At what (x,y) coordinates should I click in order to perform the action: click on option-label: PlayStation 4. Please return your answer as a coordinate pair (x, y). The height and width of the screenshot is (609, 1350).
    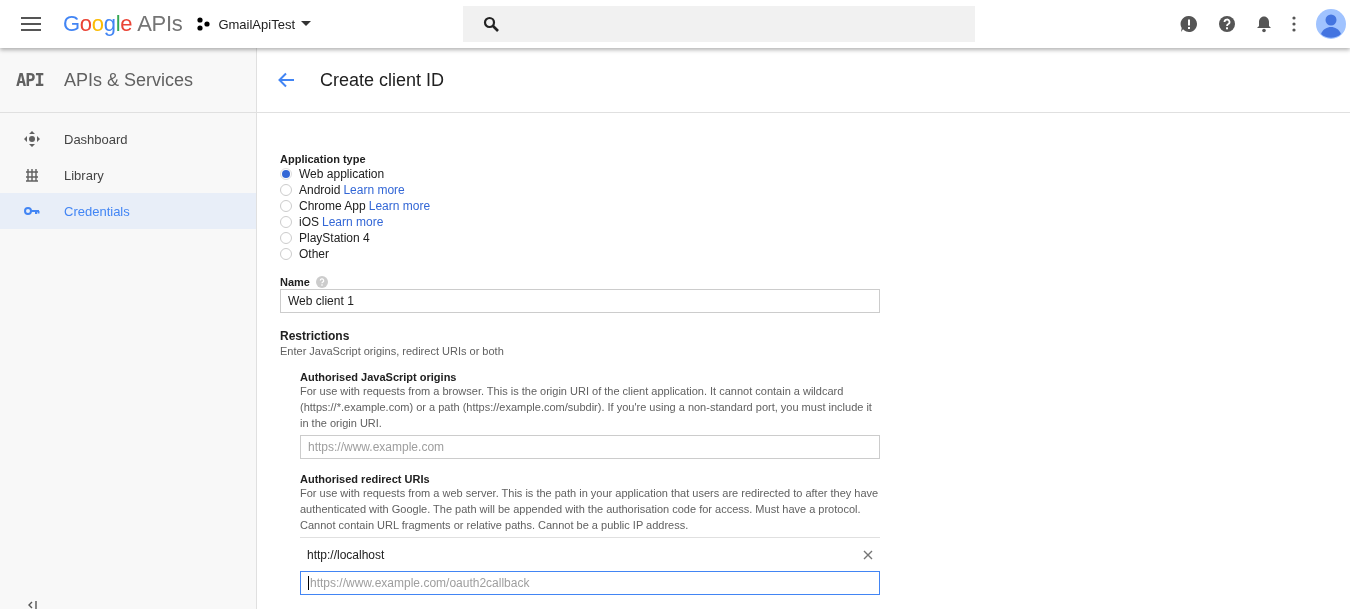
    Looking at the image, I should click on (334, 238).